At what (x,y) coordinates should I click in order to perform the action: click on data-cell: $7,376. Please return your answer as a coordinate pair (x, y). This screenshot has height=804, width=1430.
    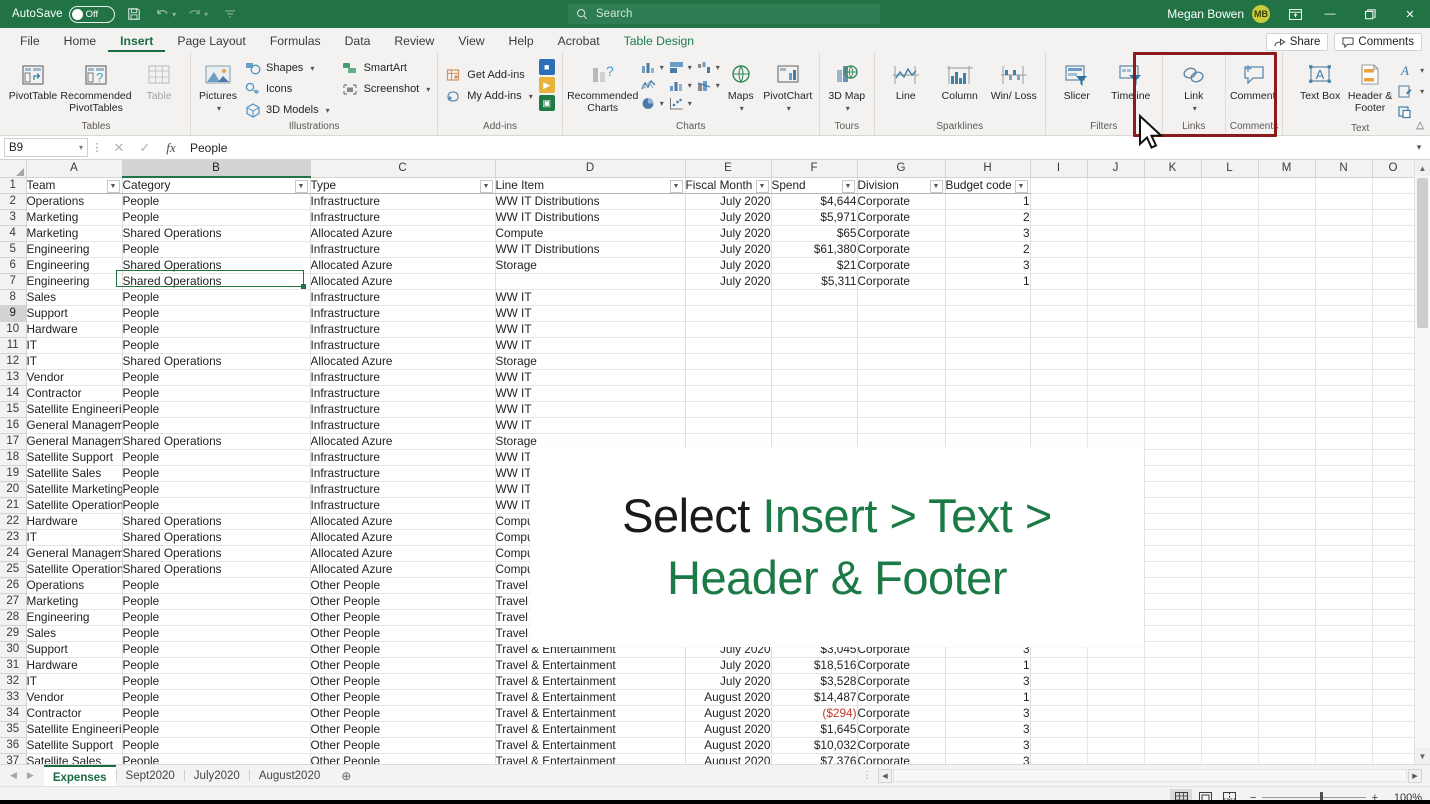
    Looking at the image, I should click on (814, 758).